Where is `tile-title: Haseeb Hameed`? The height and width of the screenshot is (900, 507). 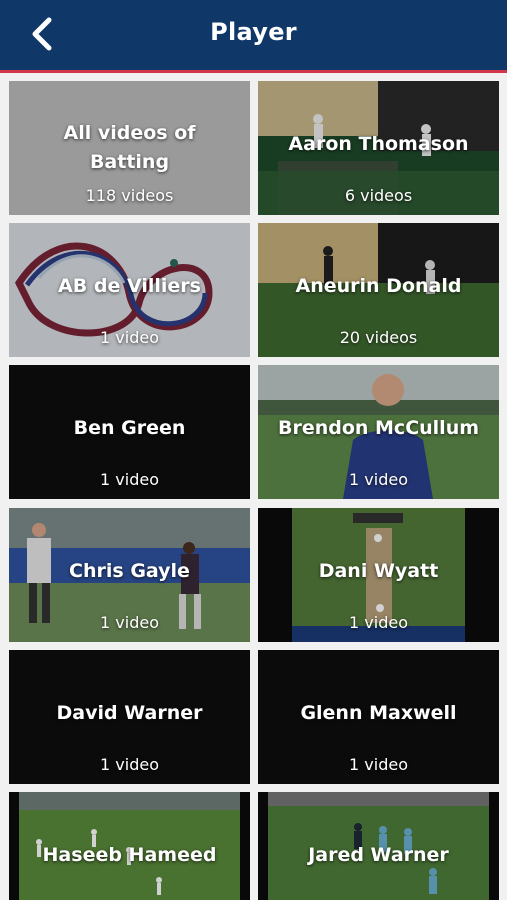 tile-title: Haseeb Hameed is located at coordinates (129, 855).